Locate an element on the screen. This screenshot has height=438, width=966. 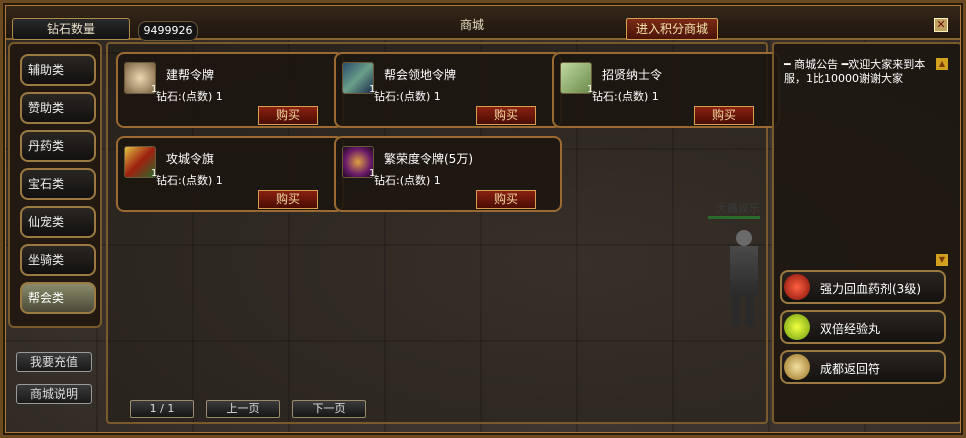
quick-item-label: 强力回血药剂(3级) is located at coordinates (870, 289).